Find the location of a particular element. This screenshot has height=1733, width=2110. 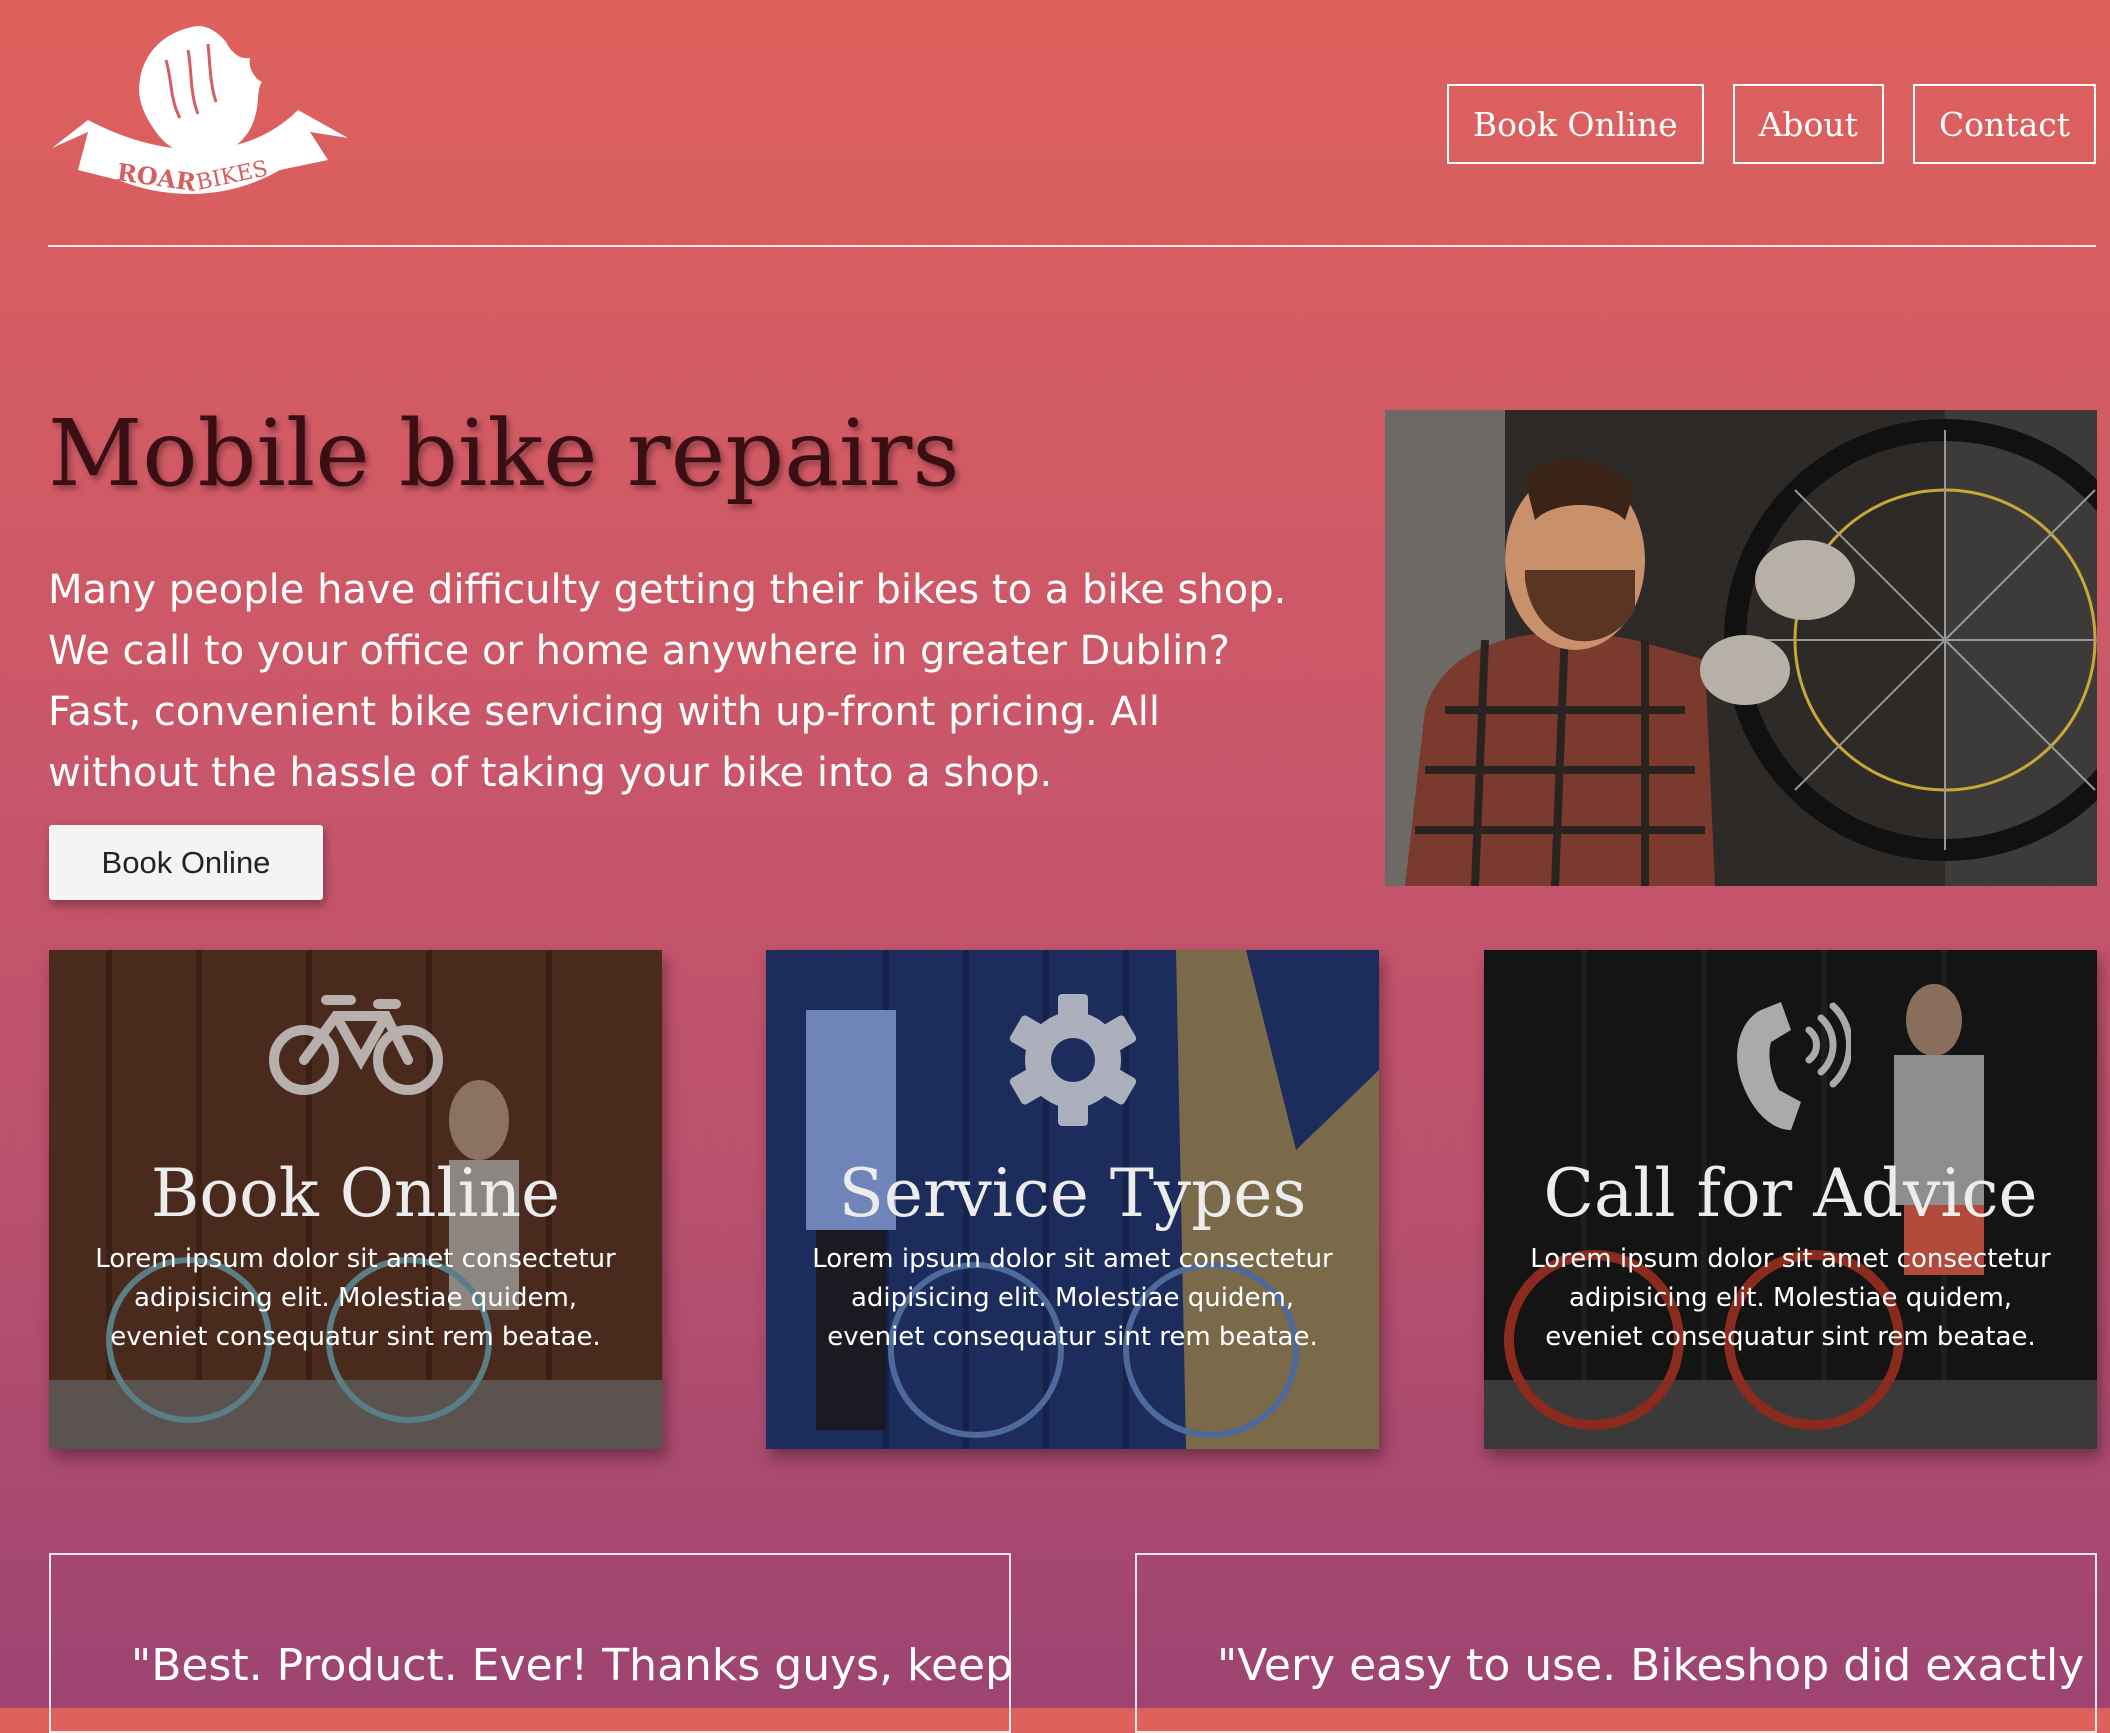

testimonial-card: "Best. Product. Ever! Thanks guys, keep is located at coordinates (531, 1643).